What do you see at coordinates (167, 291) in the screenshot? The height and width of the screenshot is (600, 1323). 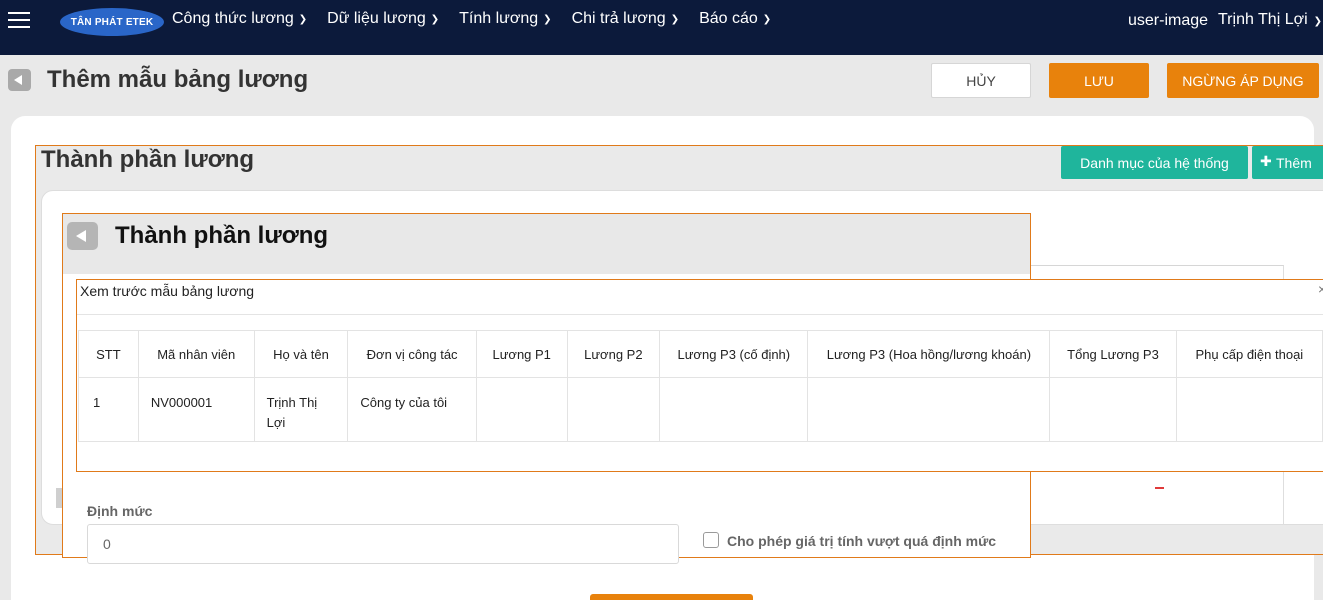 I see `preview-title: Xem trước mẫu bảng lương` at bounding box center [167, 291].